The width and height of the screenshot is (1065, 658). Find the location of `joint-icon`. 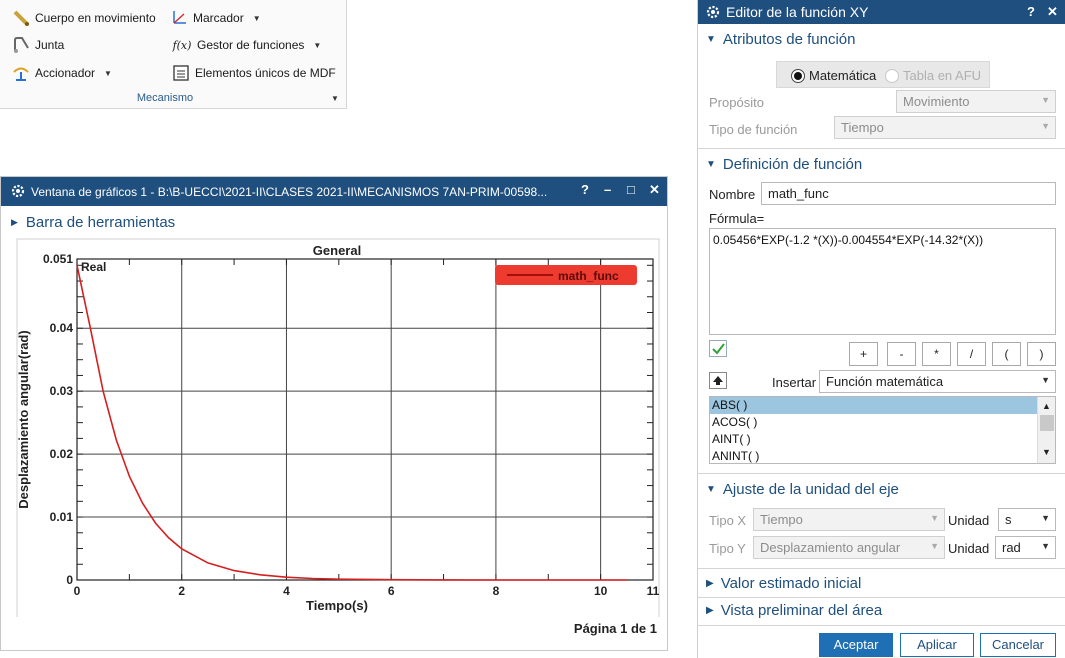

joint-icon is located at coordinates (21, 45).